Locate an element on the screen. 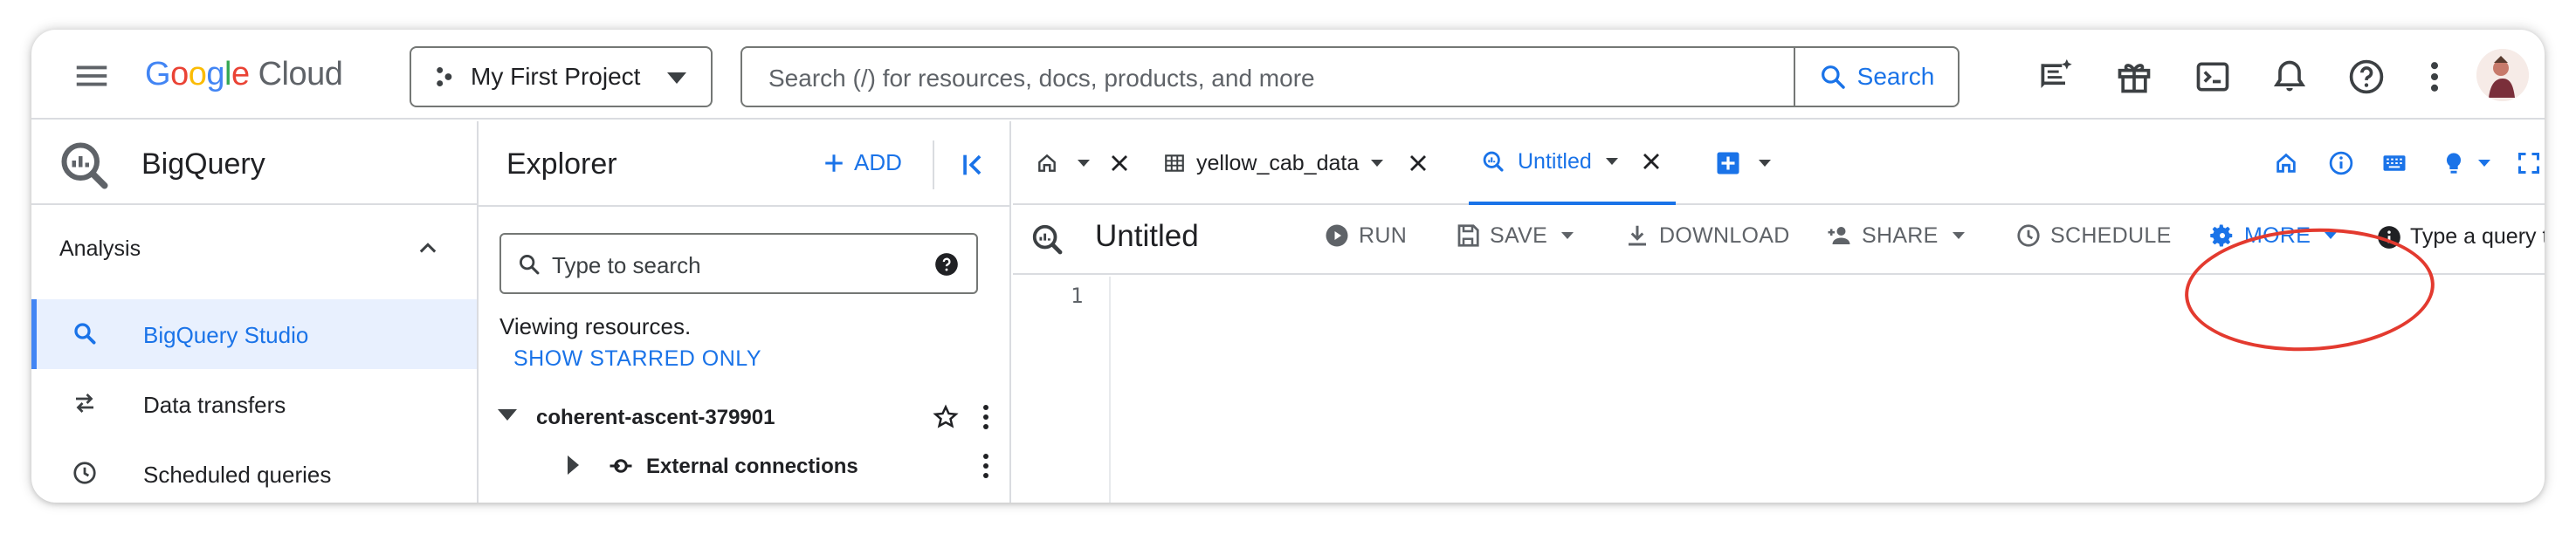 The width and height of the screenshot is (2576, 534). project-hub-icon is located at coordinates (444, 76).